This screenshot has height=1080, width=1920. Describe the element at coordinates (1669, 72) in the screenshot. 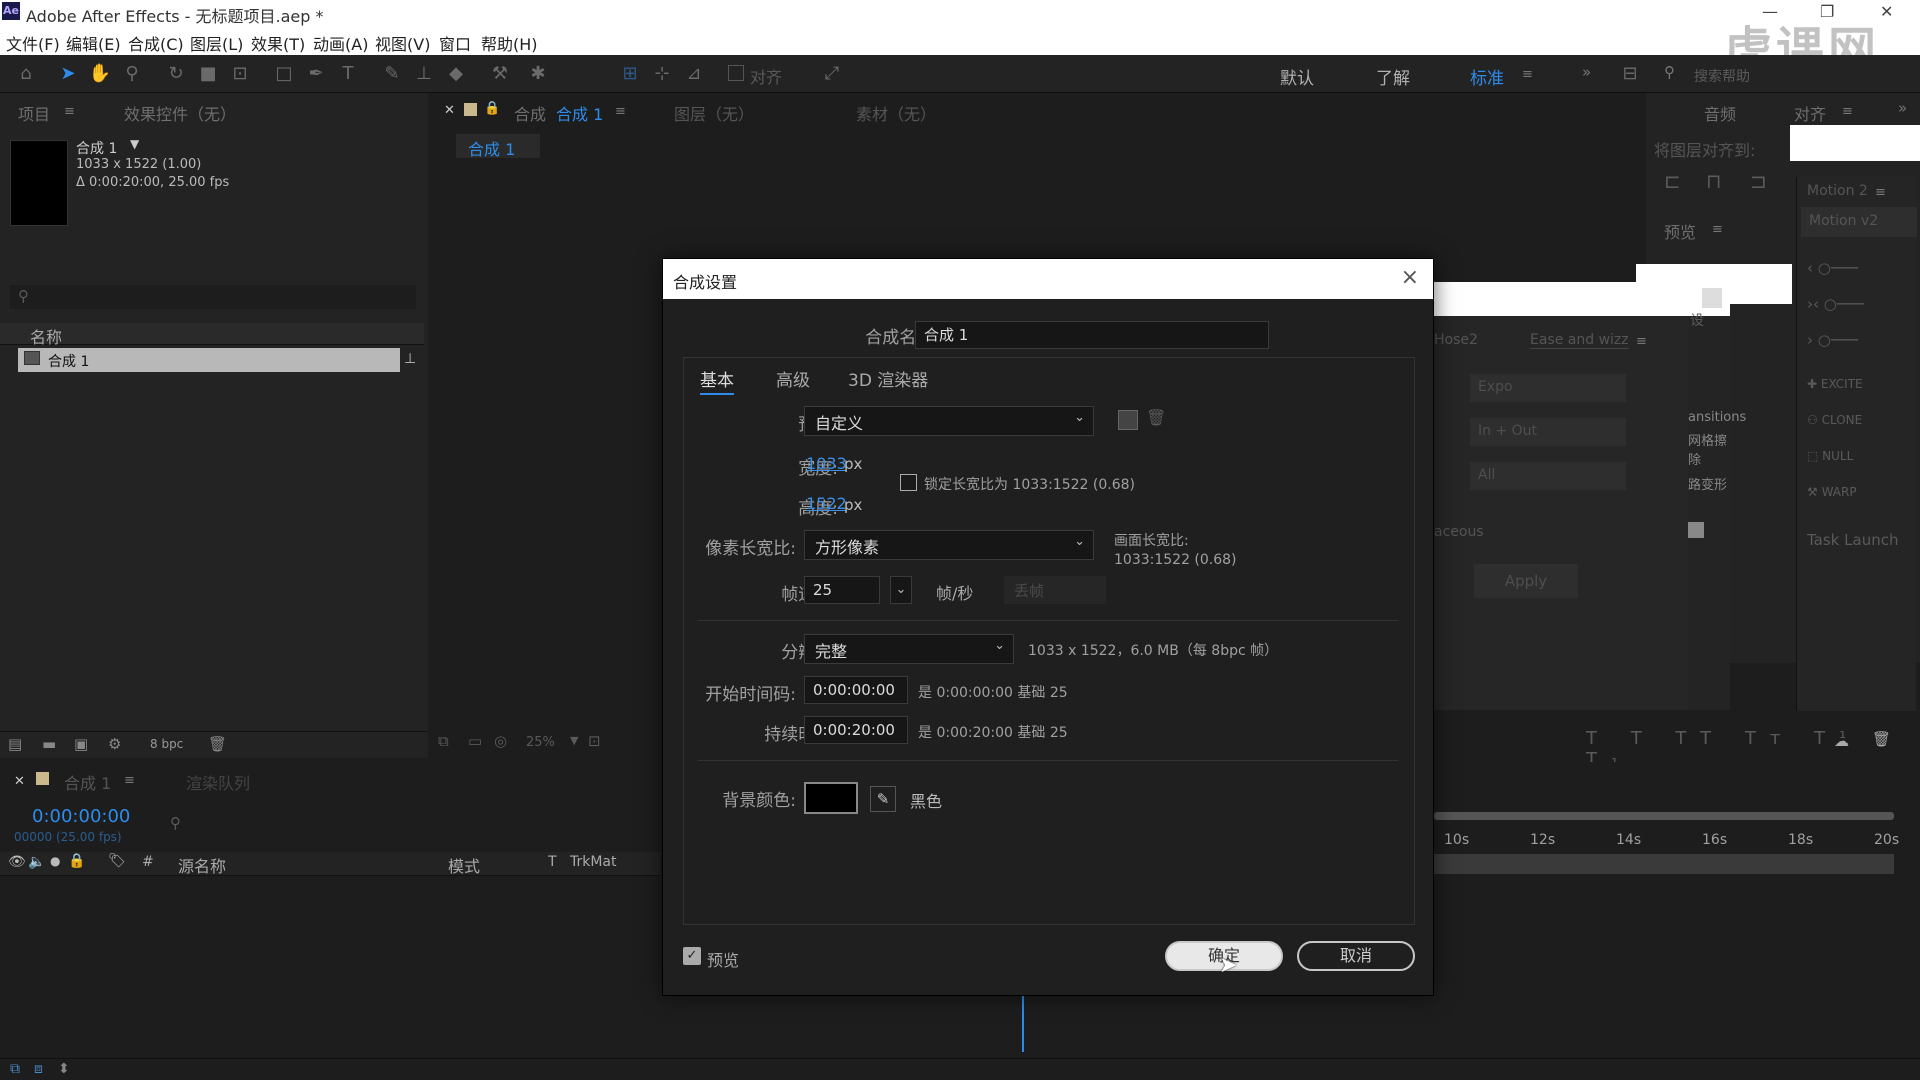

I see `search-icon: ⚲` at that location.